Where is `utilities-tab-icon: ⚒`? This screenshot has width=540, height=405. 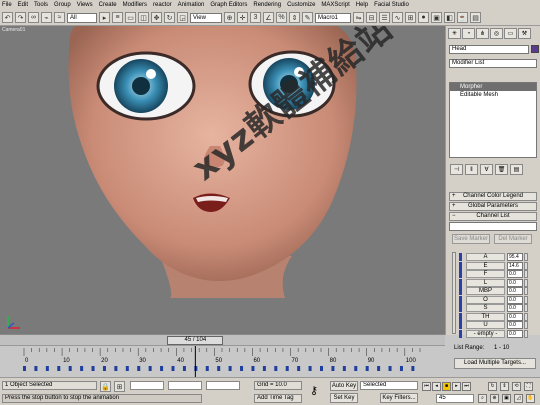 utilities-tab-icon: ⚒ is located at coordinates (524, 33).